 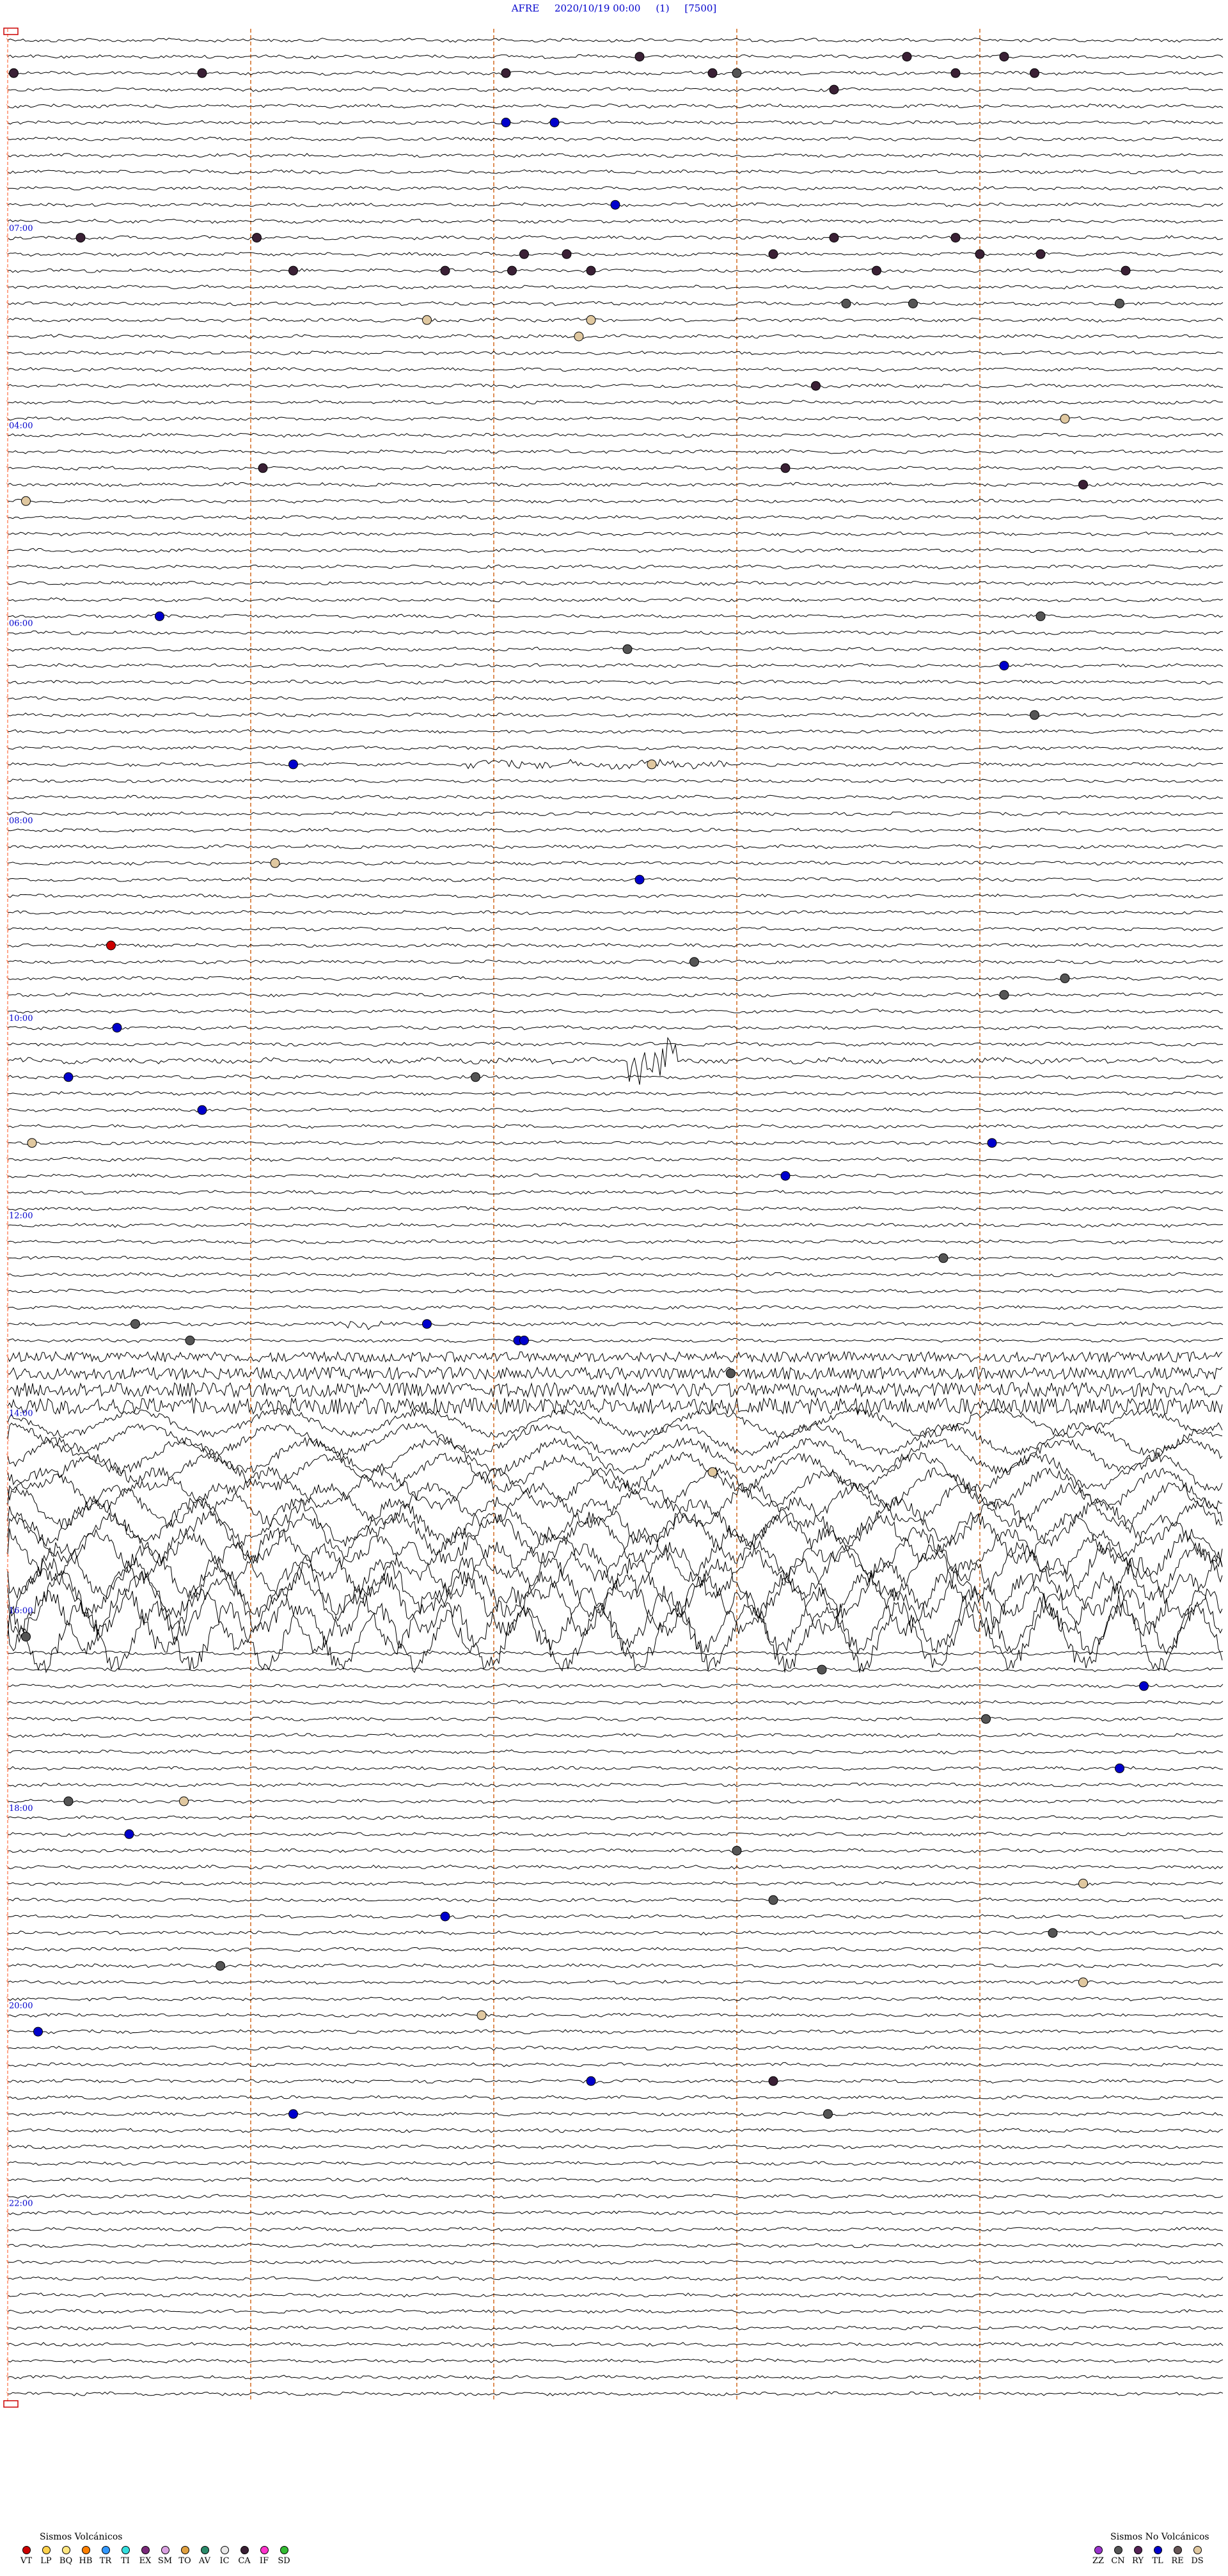 I want to click on legend-volcanic-dot-if, so click(x=264, y=2550).